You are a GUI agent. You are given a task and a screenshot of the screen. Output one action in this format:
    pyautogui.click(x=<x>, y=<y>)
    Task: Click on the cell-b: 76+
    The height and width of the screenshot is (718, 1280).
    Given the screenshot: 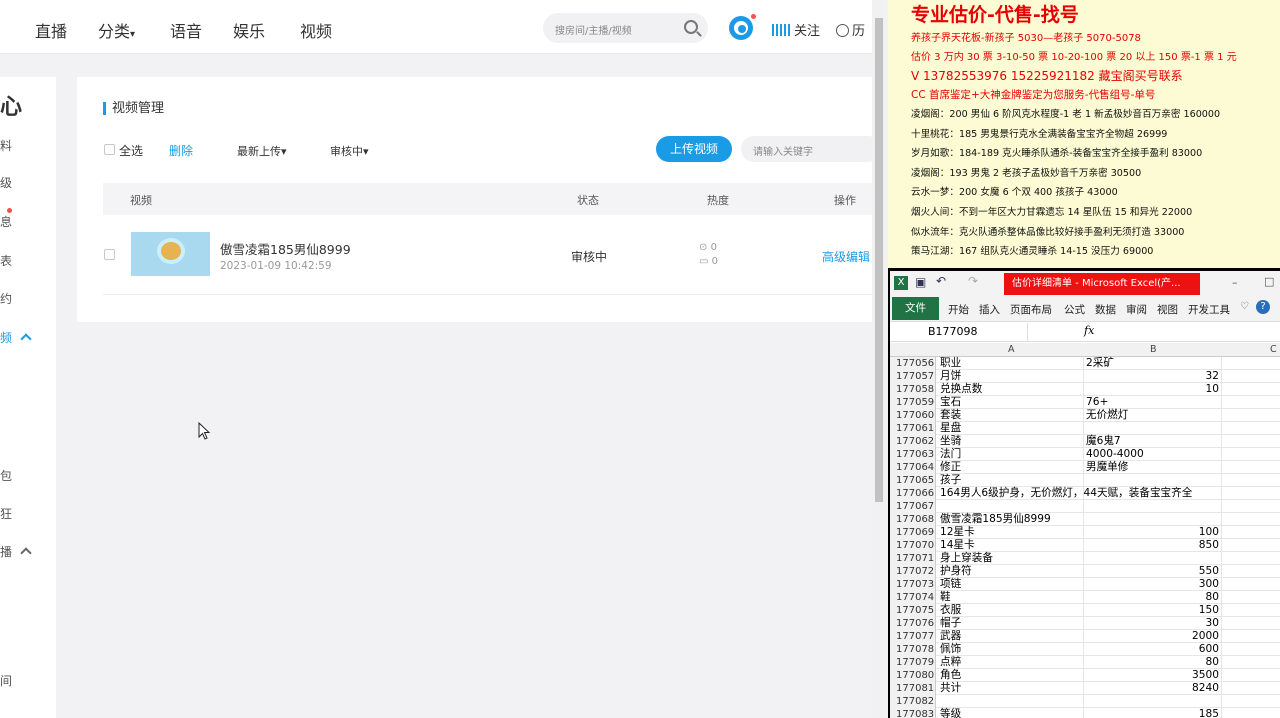 What is the action you would take?
    pyautogui.click(x=1152, y=402)
    